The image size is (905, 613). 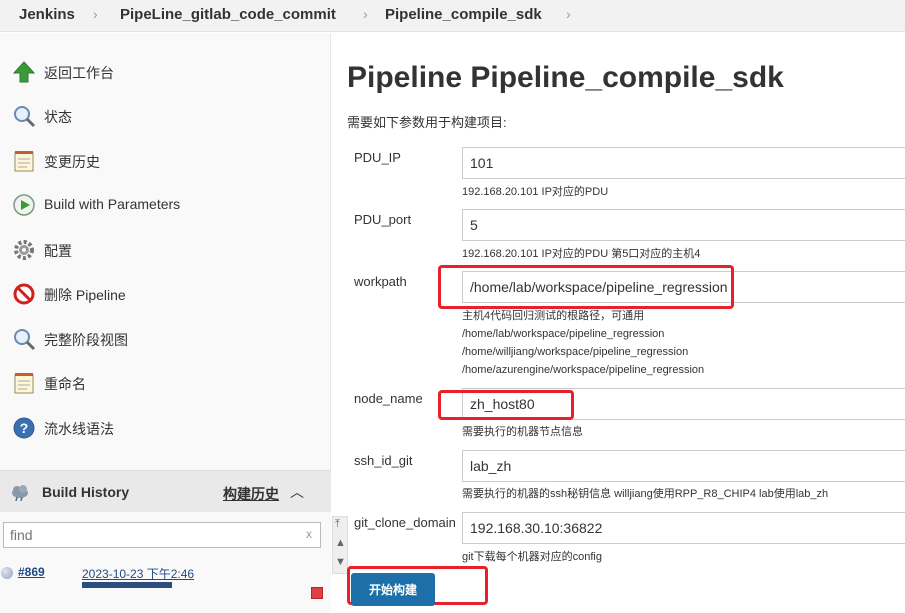 What do you see at coordinates (58, 117) in the screenshot?
I see `sidebar-item-label: 状态` at bounding box center [58, 117].